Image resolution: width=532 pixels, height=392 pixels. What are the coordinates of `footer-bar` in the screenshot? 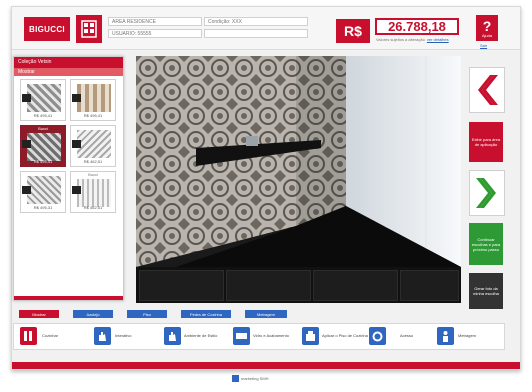 It's located at (266, 365).